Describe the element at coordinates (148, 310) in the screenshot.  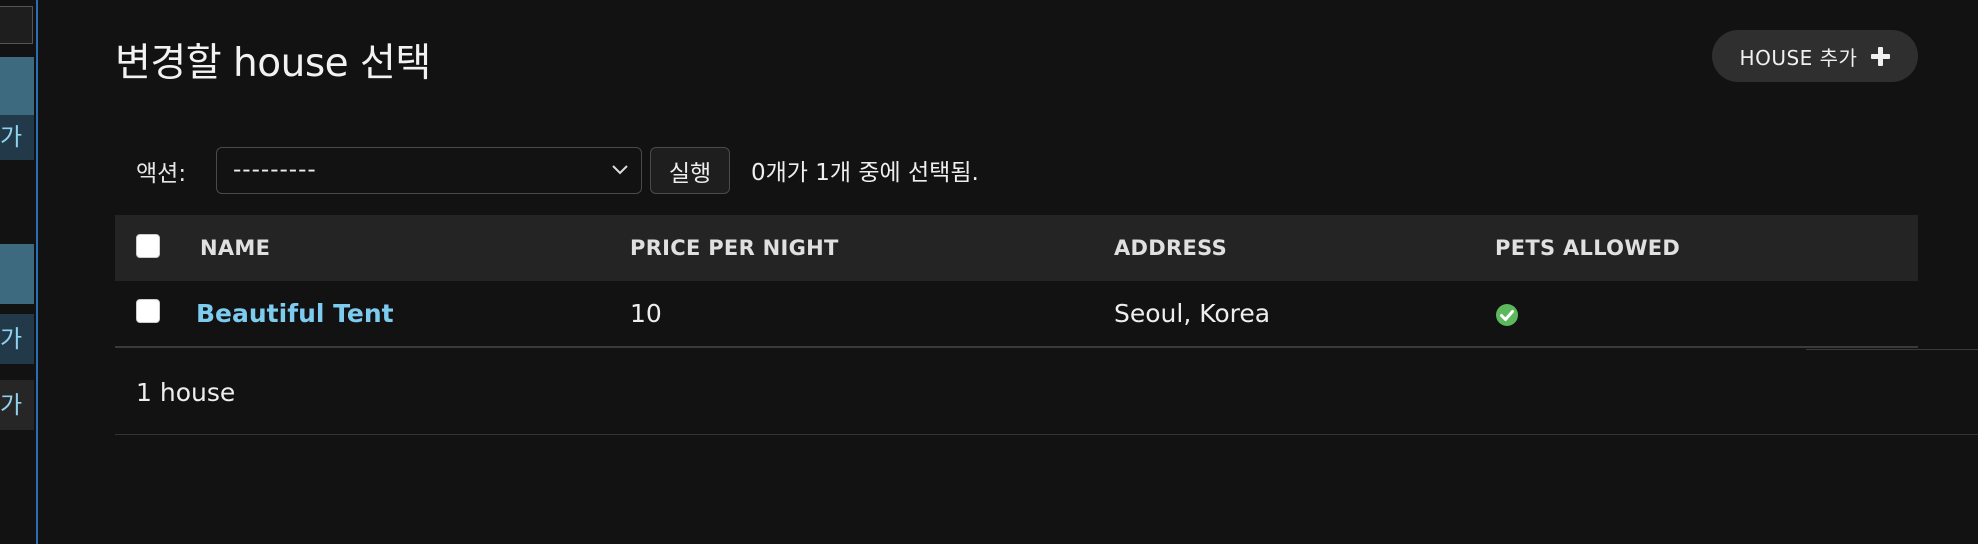
I see `row-checkbox` at that location.